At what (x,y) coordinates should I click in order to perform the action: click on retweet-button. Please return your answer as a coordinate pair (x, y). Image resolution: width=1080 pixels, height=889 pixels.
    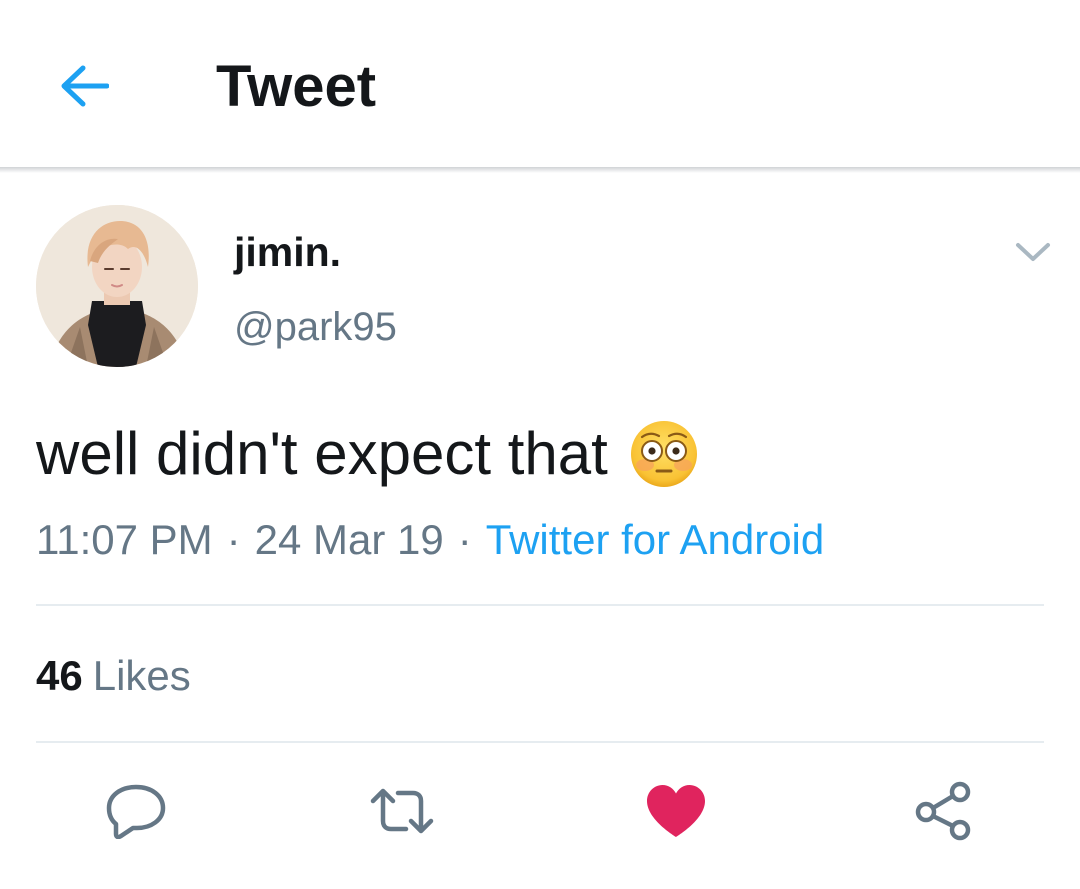
    Looking at the image, I should click on (402, 811).